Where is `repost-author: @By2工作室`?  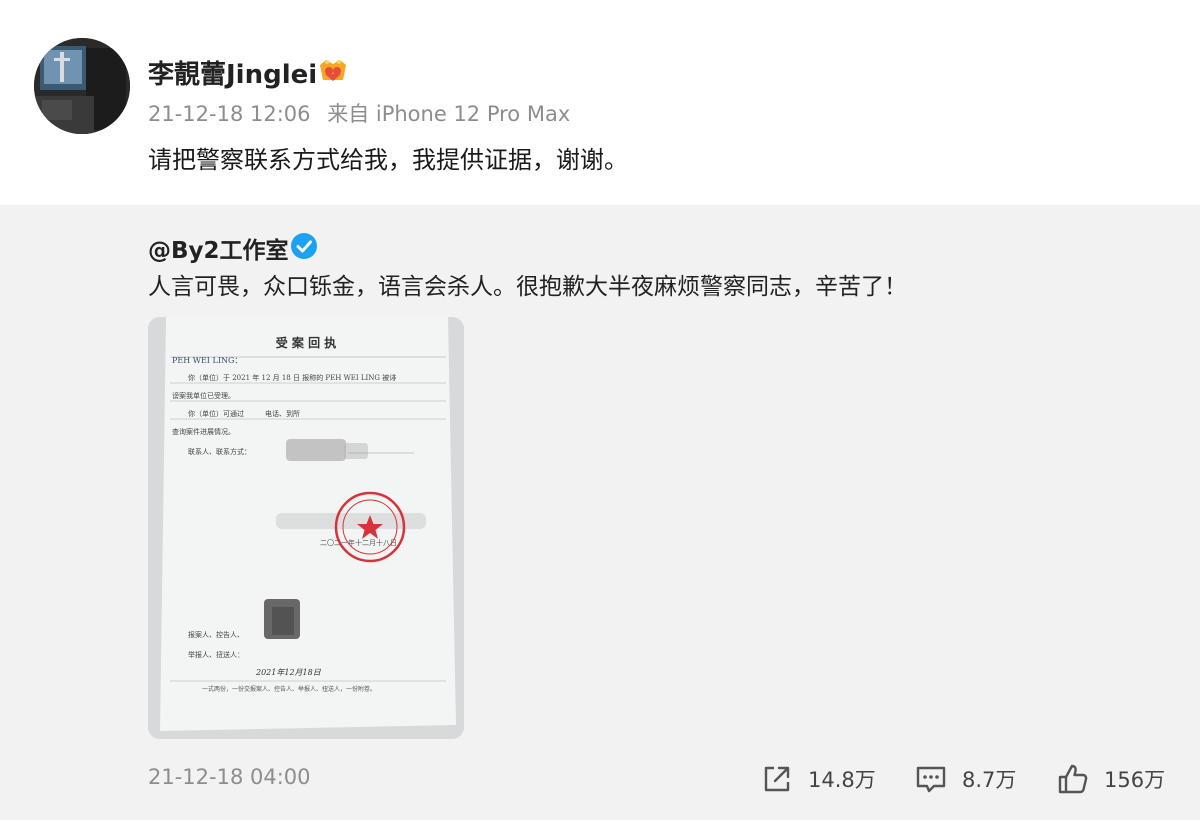
repost-author: @By2工作室 is located at coordinates (218, 248).